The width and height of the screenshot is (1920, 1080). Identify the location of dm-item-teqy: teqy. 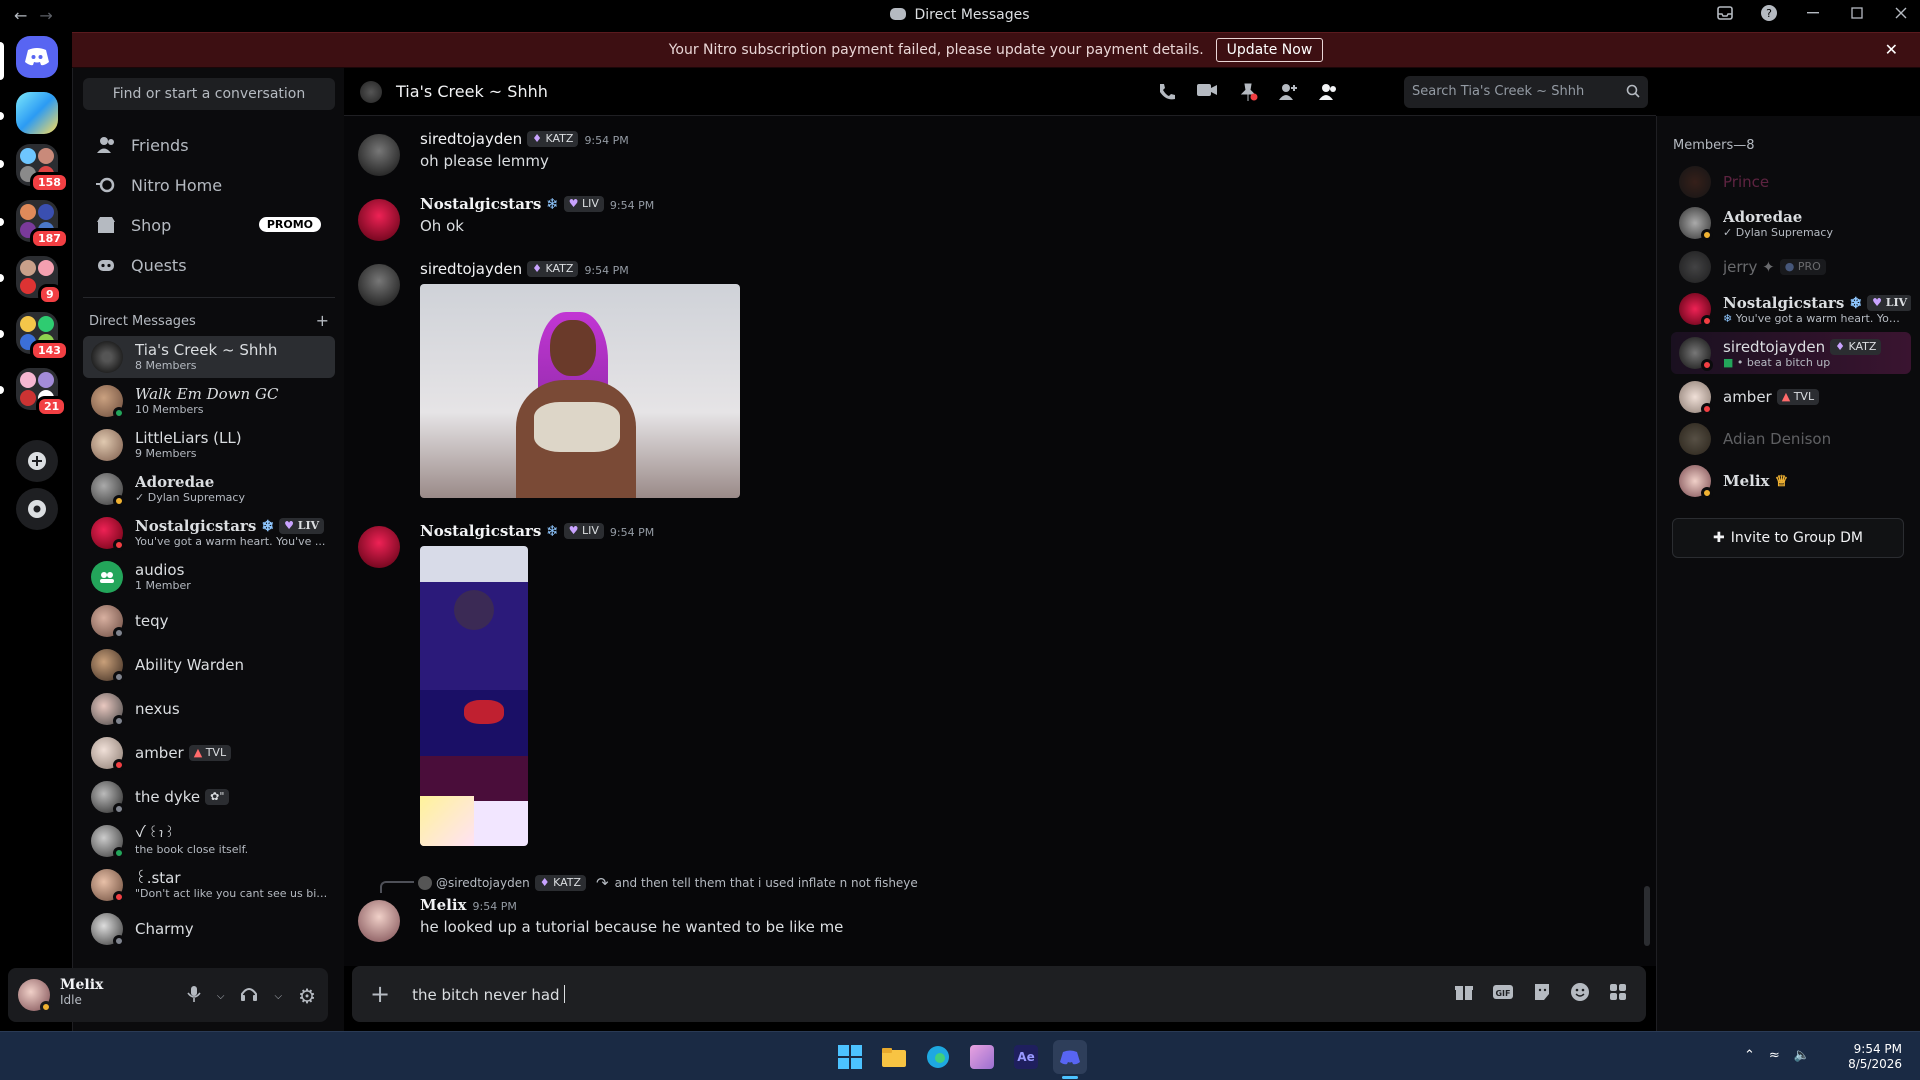
(209, 621).